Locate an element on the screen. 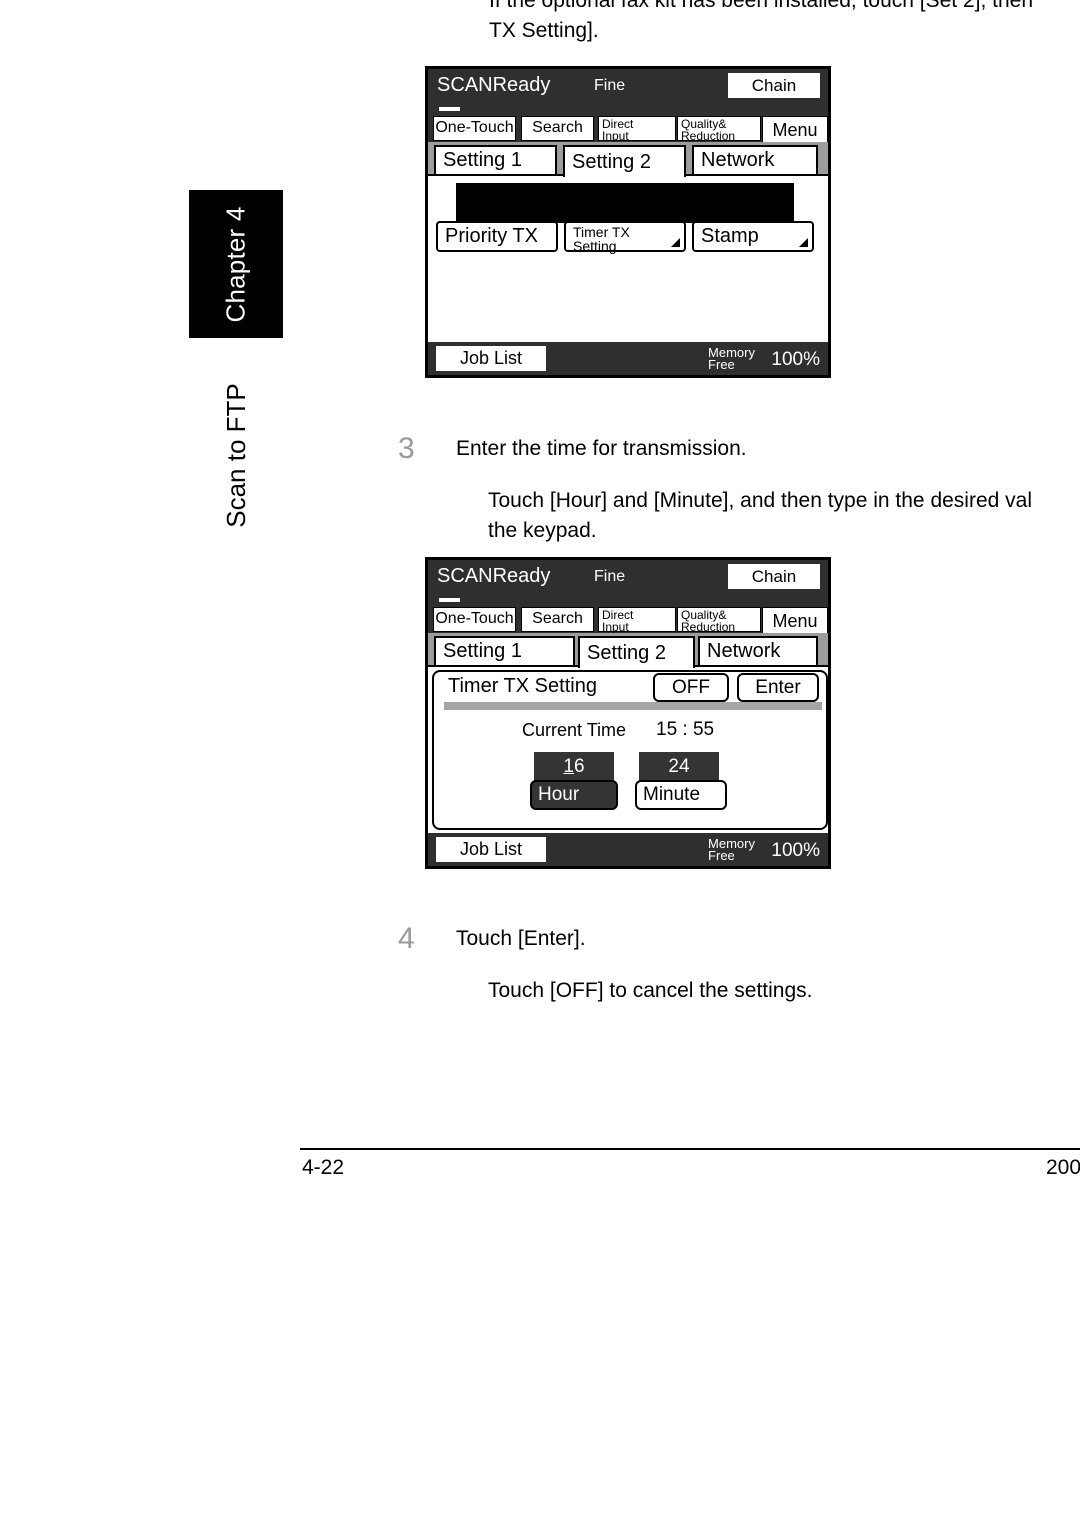 Image resolution: width=1080 pixels, height=1529 pixels. screen2-memory-percent: 100% is located at coordinates (795, 850).